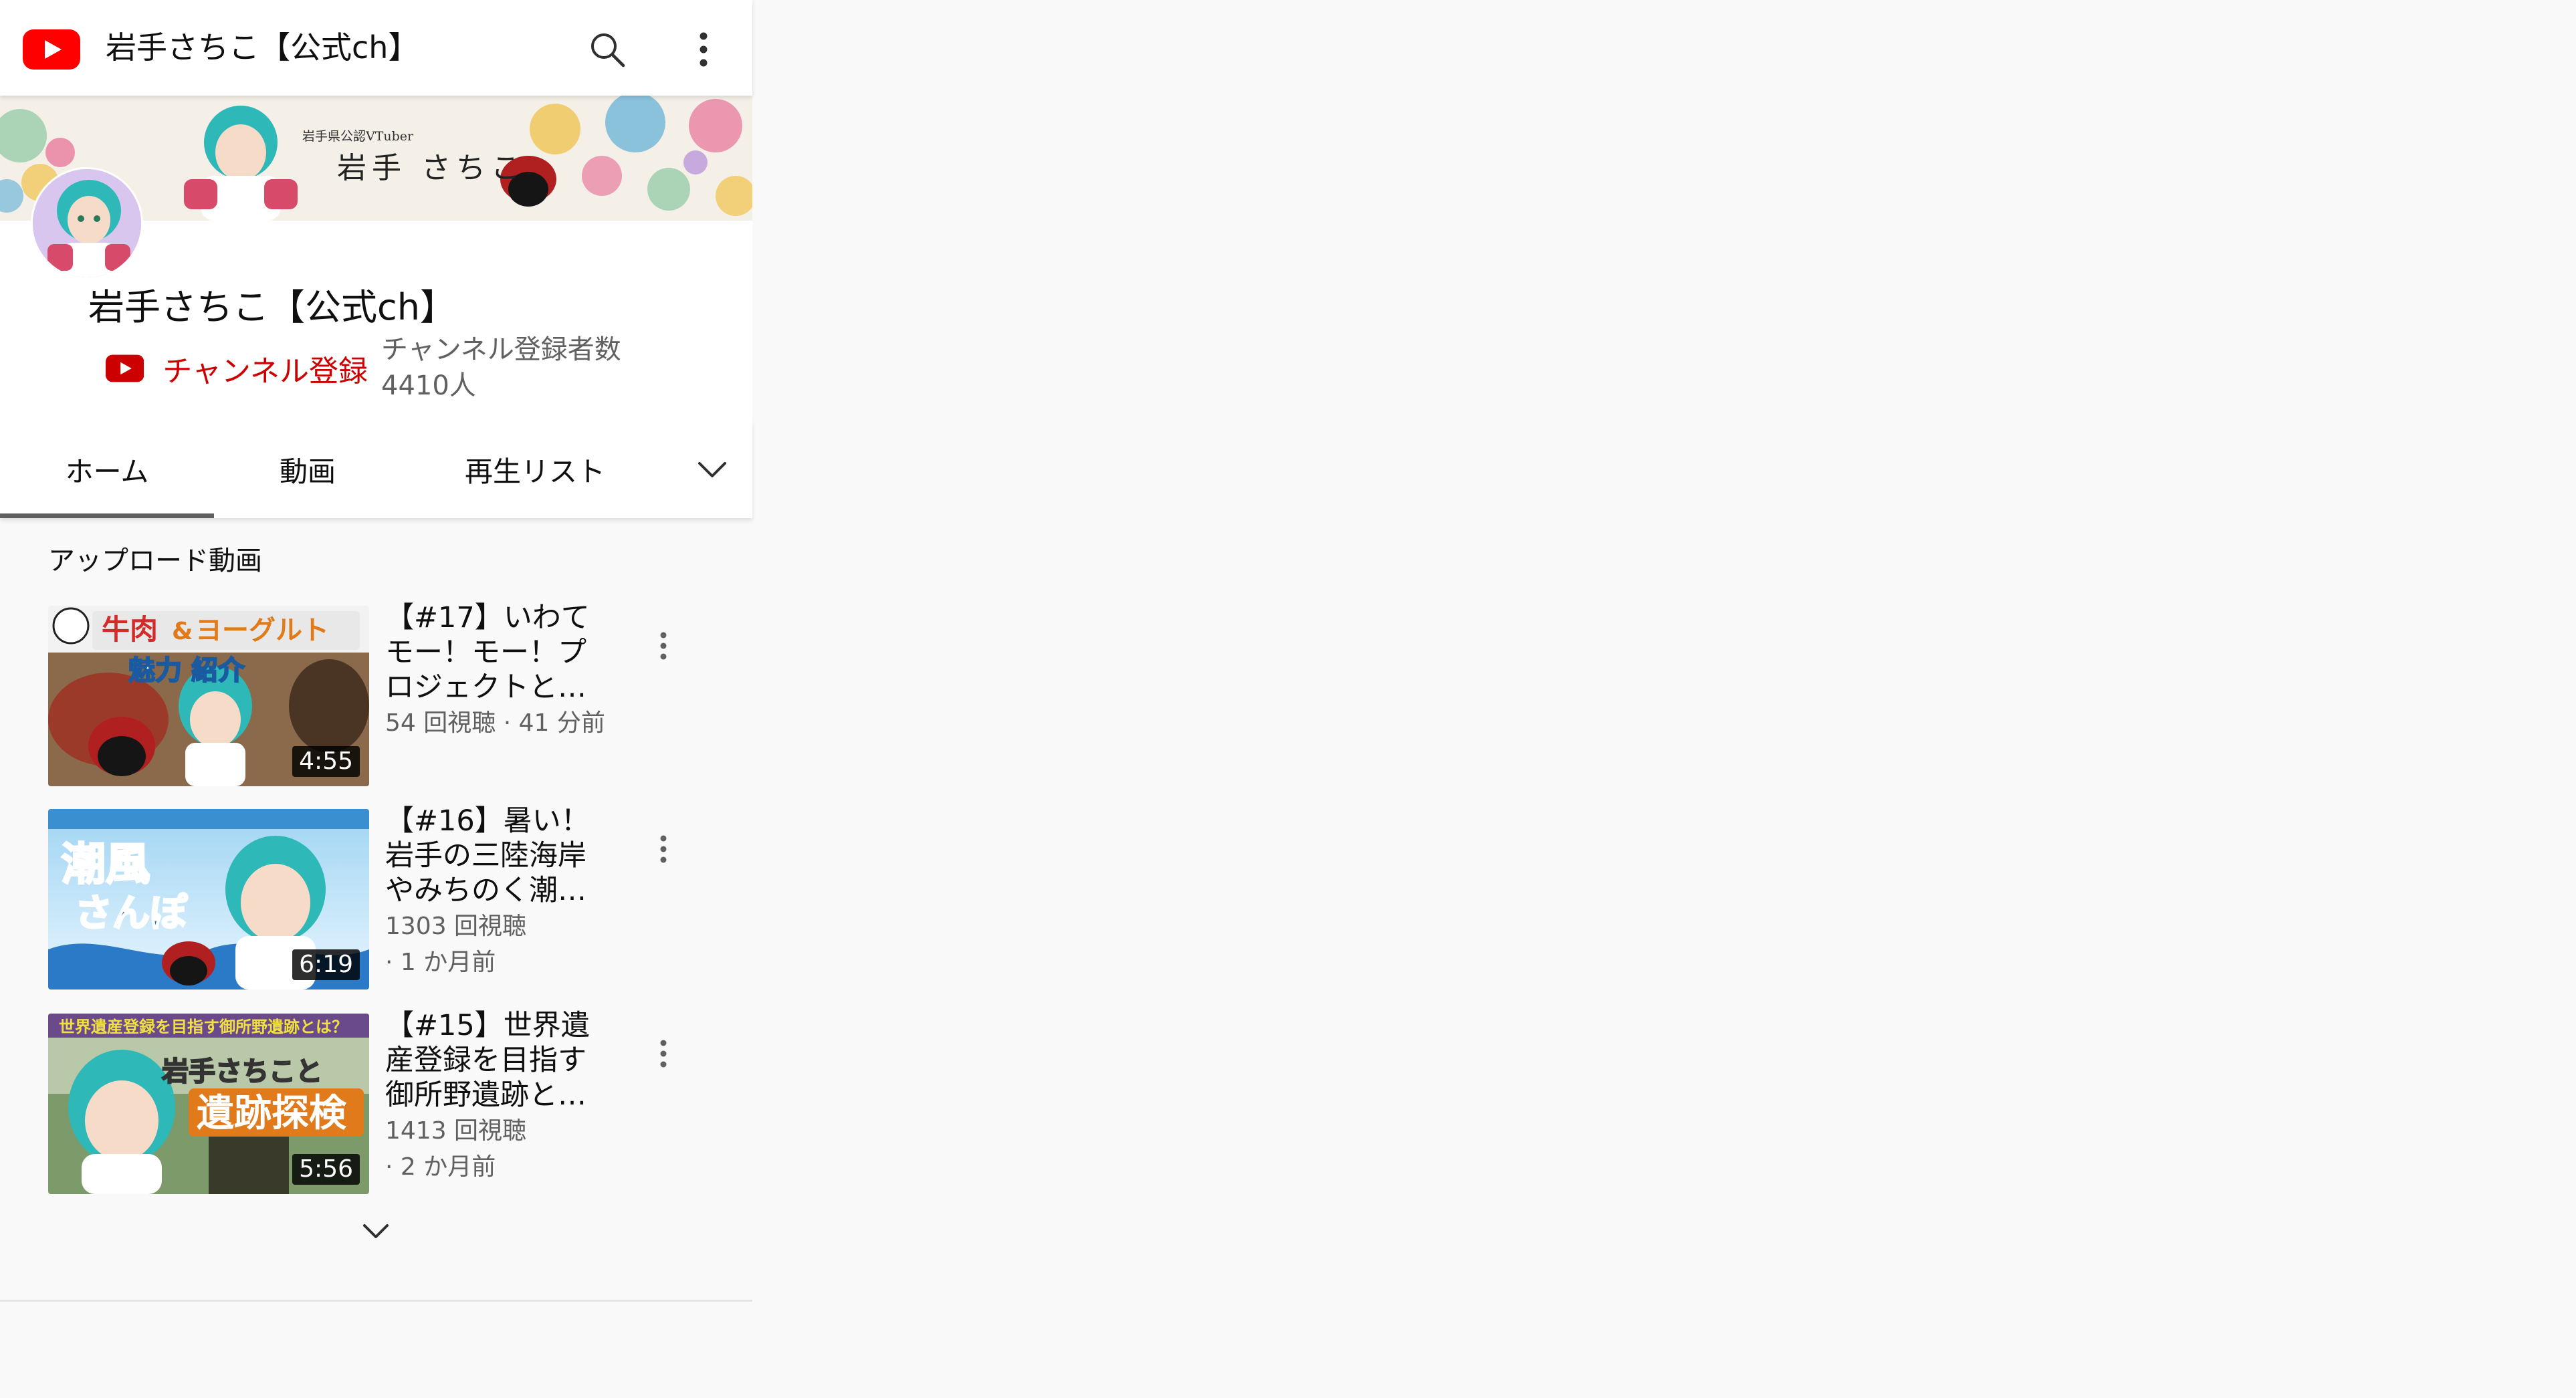 This screenshot has width=2576, height=1398. What do you see at coordinates (262, 47) in the screenshot?
I see `page-title: 岩手さちこ【公式ch】` at bounding box center [262, 47].